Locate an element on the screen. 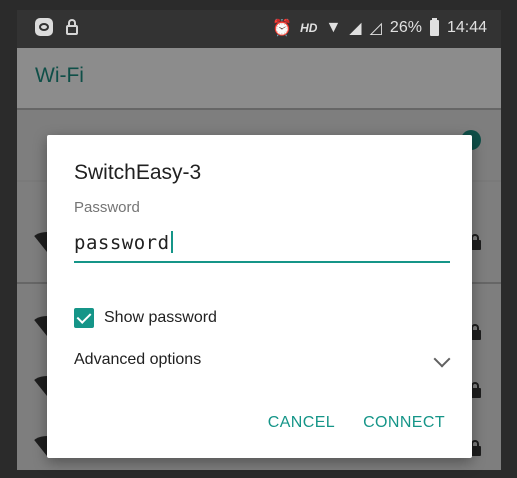 This screenshot has width=517, height=478. battery-icon is located at coordinates (434, 27).